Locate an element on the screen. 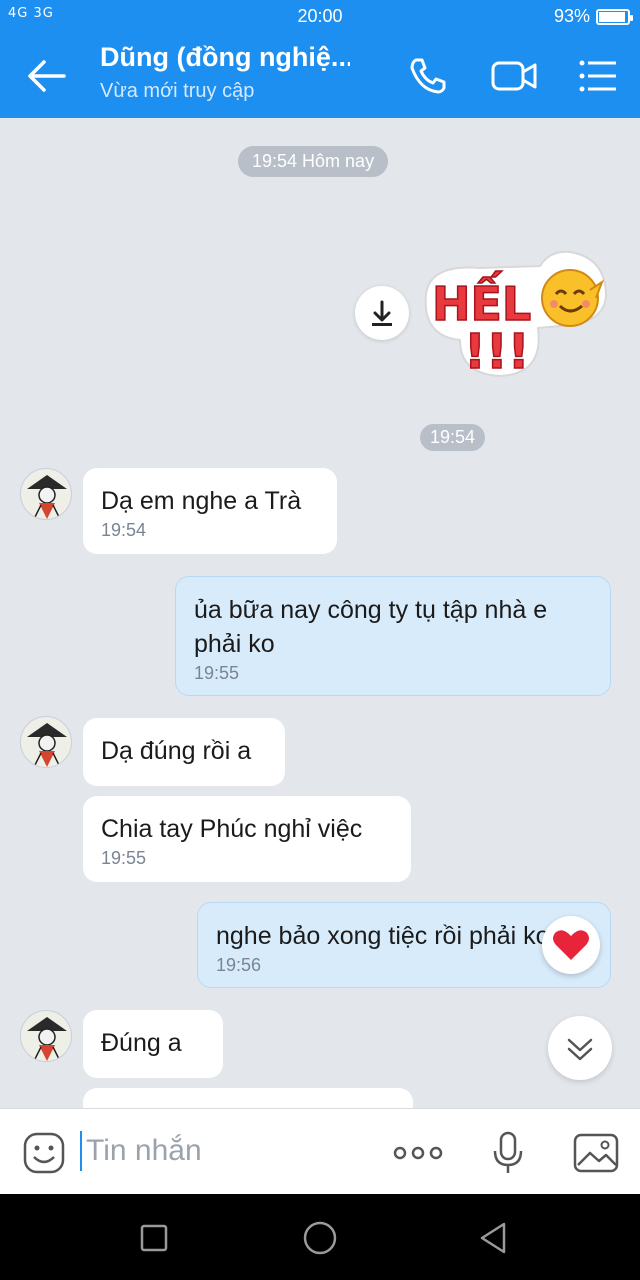  phone-icon is located at coordinates (428, 76).